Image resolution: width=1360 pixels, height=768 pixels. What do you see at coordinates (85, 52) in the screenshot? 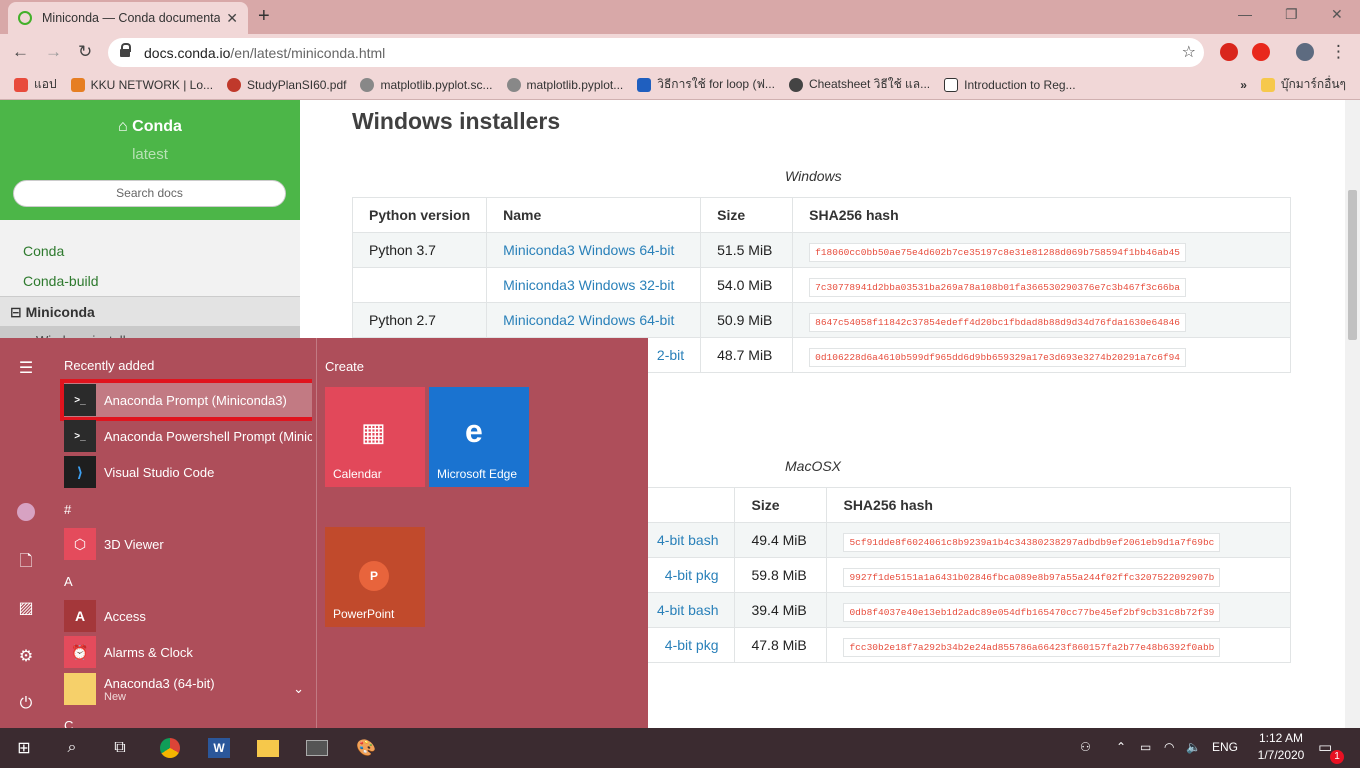
I see `reload-icon: ↻` at bounding box center [85, 52].